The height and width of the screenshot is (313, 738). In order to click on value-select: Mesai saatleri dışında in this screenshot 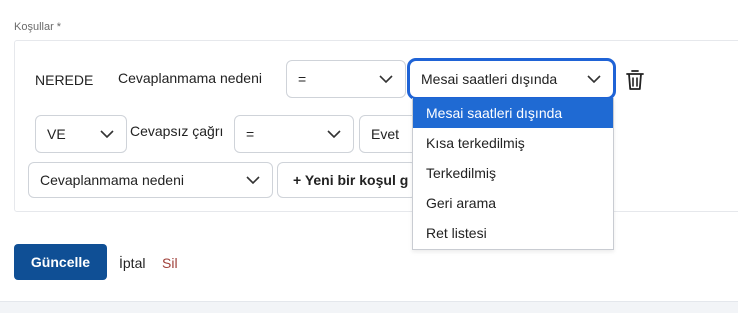, I will do `click(511, 79)`.